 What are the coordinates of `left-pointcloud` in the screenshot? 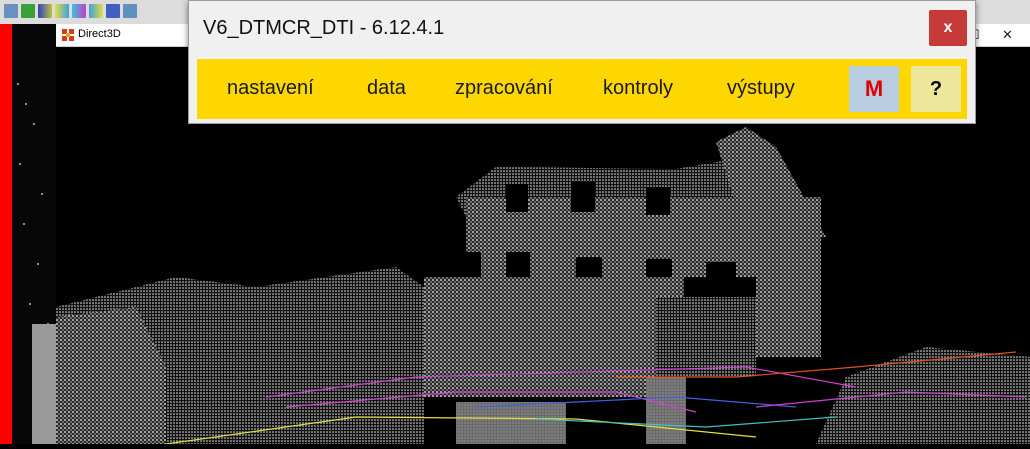 It's located at (37, 263).